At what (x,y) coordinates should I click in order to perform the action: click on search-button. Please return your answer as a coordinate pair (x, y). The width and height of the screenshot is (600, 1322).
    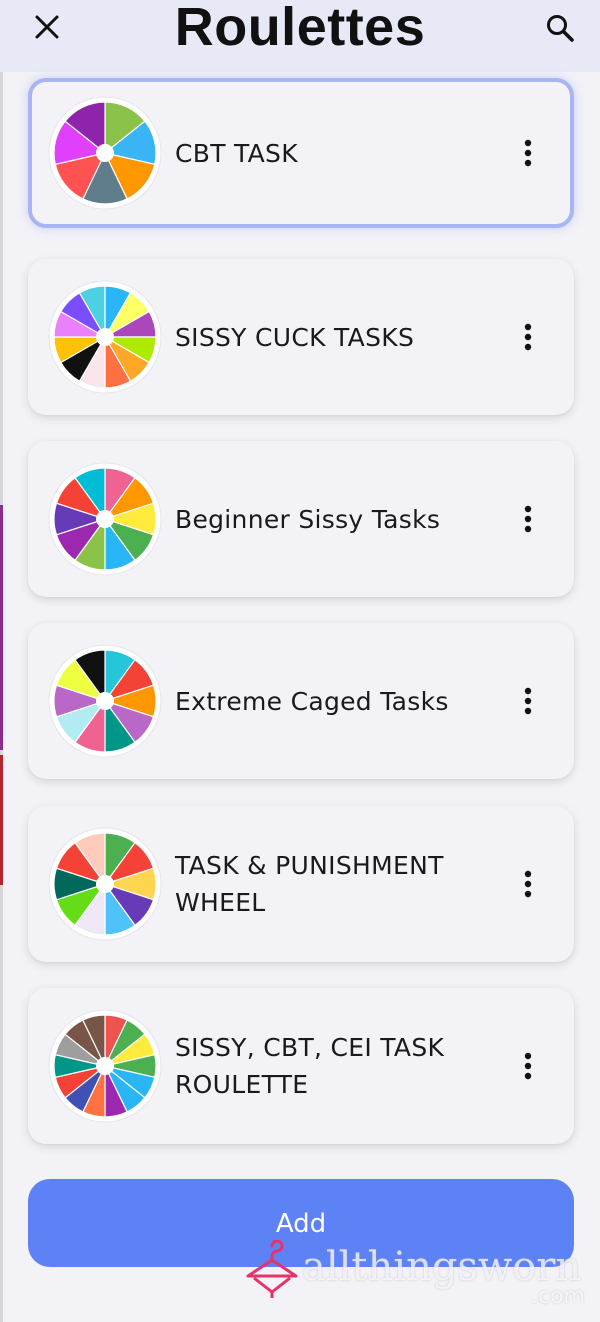
    Looking at the image, I should click on (560, 28).